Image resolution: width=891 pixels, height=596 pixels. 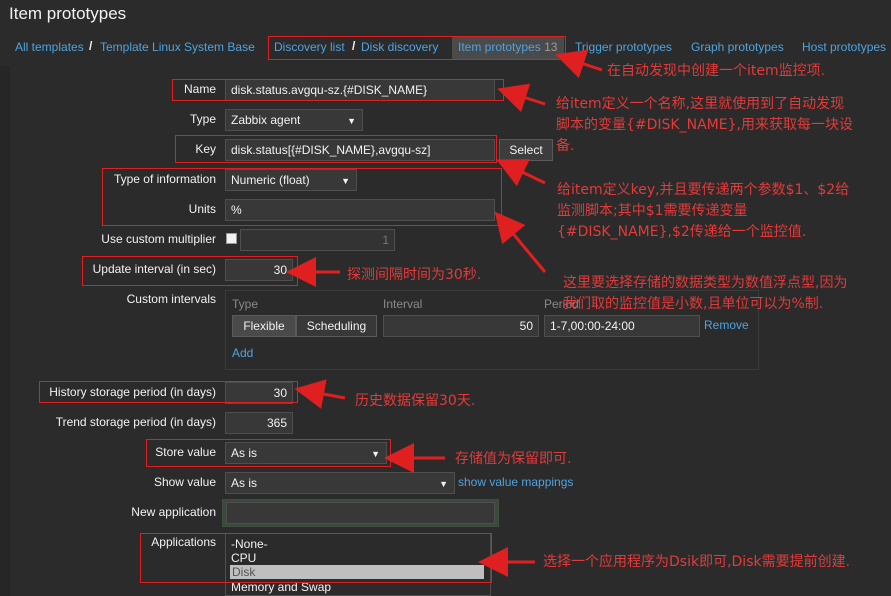 What do you see at coordinates (264, 326) in the screenshot?
I see `flexible-toggle: Flexible` at bounding box center [264, 326].